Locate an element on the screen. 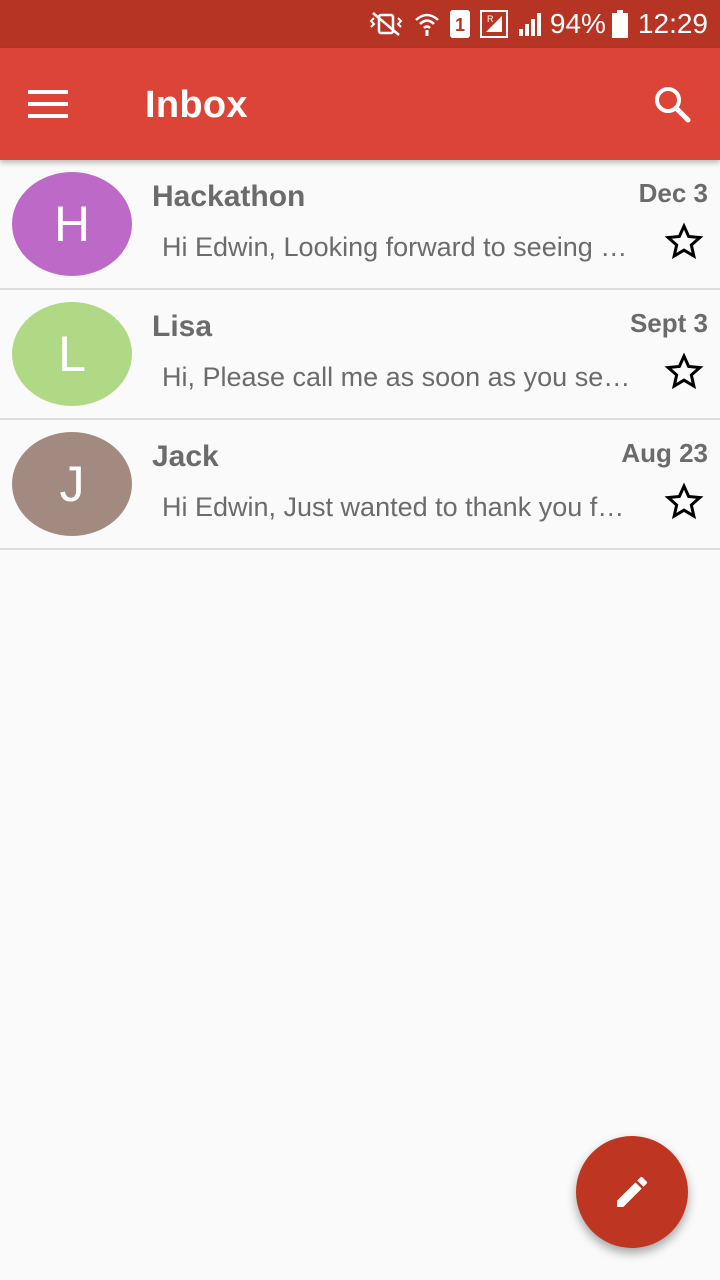 This screenshot has width=720, height=1280. status-clock: 12:29 is located at coordinates (672, 23).